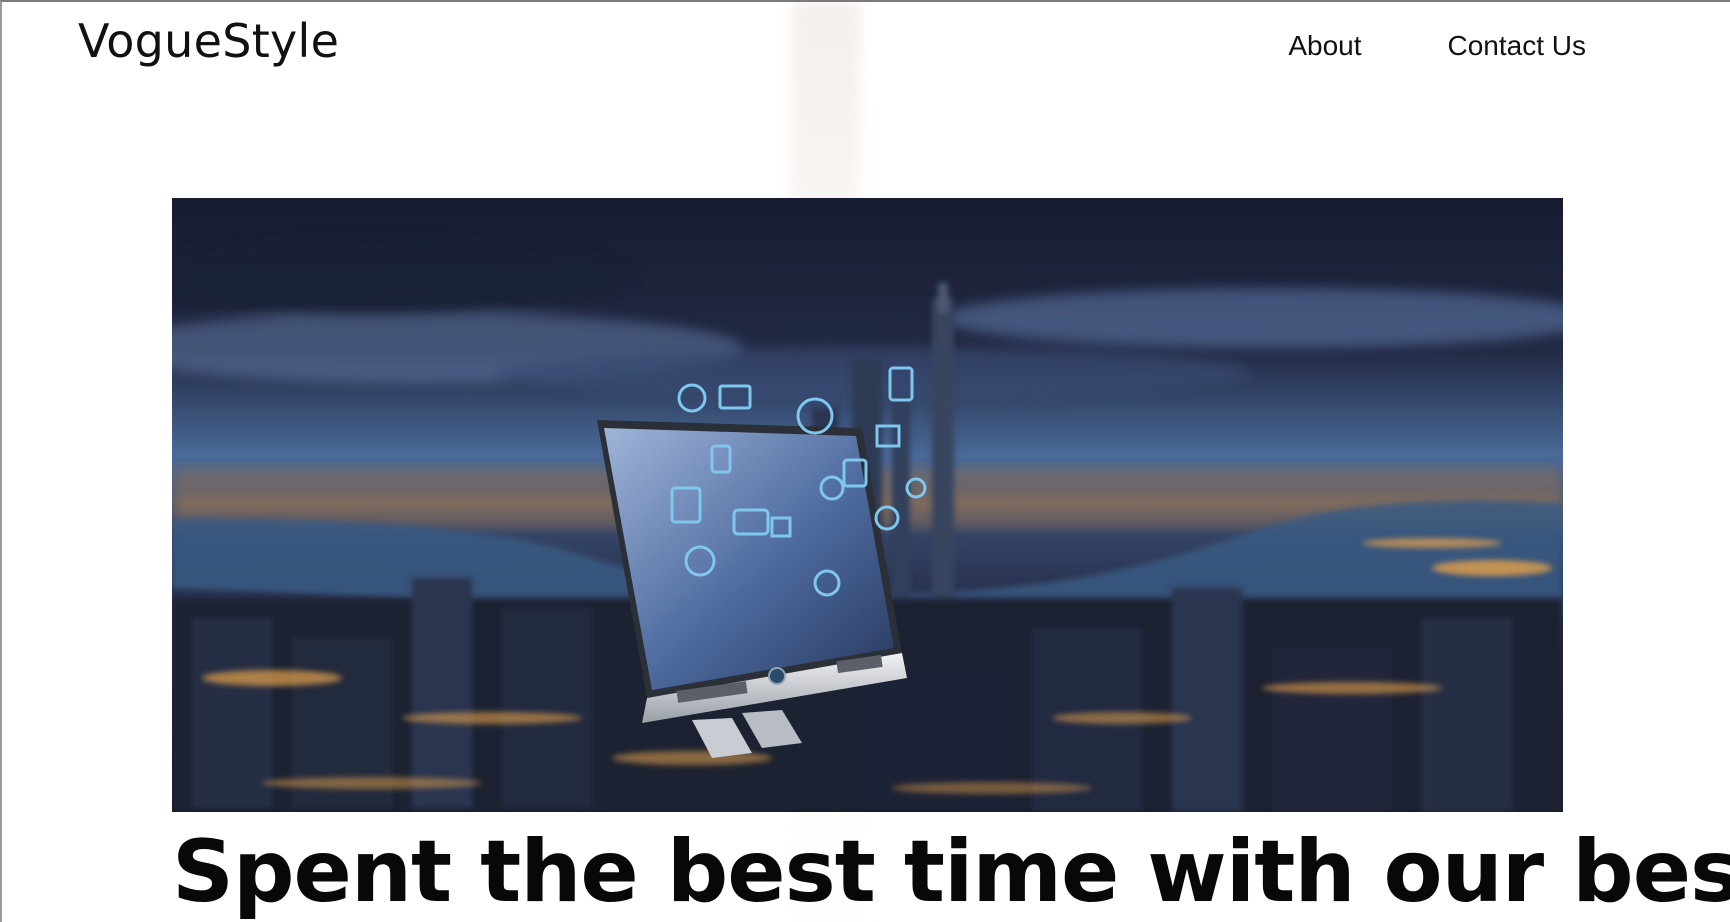 Image resolution: width=1730 pixels, height=922 pixels. What do you see at coordinates (1437, 46) in the screenshot?
I see `main-nav: About Contact Us` at bounding box center [1437, 46].